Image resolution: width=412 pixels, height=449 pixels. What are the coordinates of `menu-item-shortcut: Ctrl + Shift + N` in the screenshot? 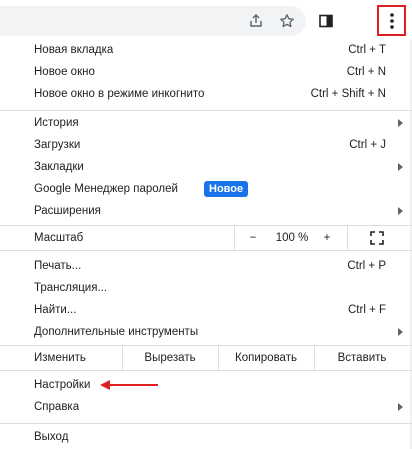 It's located at (348, 94).